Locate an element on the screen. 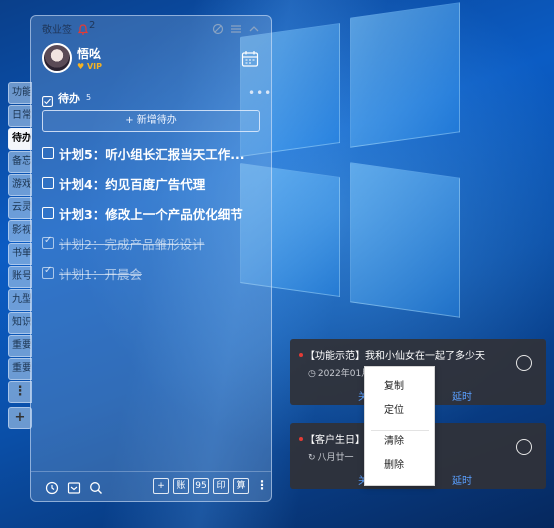 The height and width of the screenshot is (528, 554). todo-section-header: 待办 5 ••• is located at coordinates (156, 96).